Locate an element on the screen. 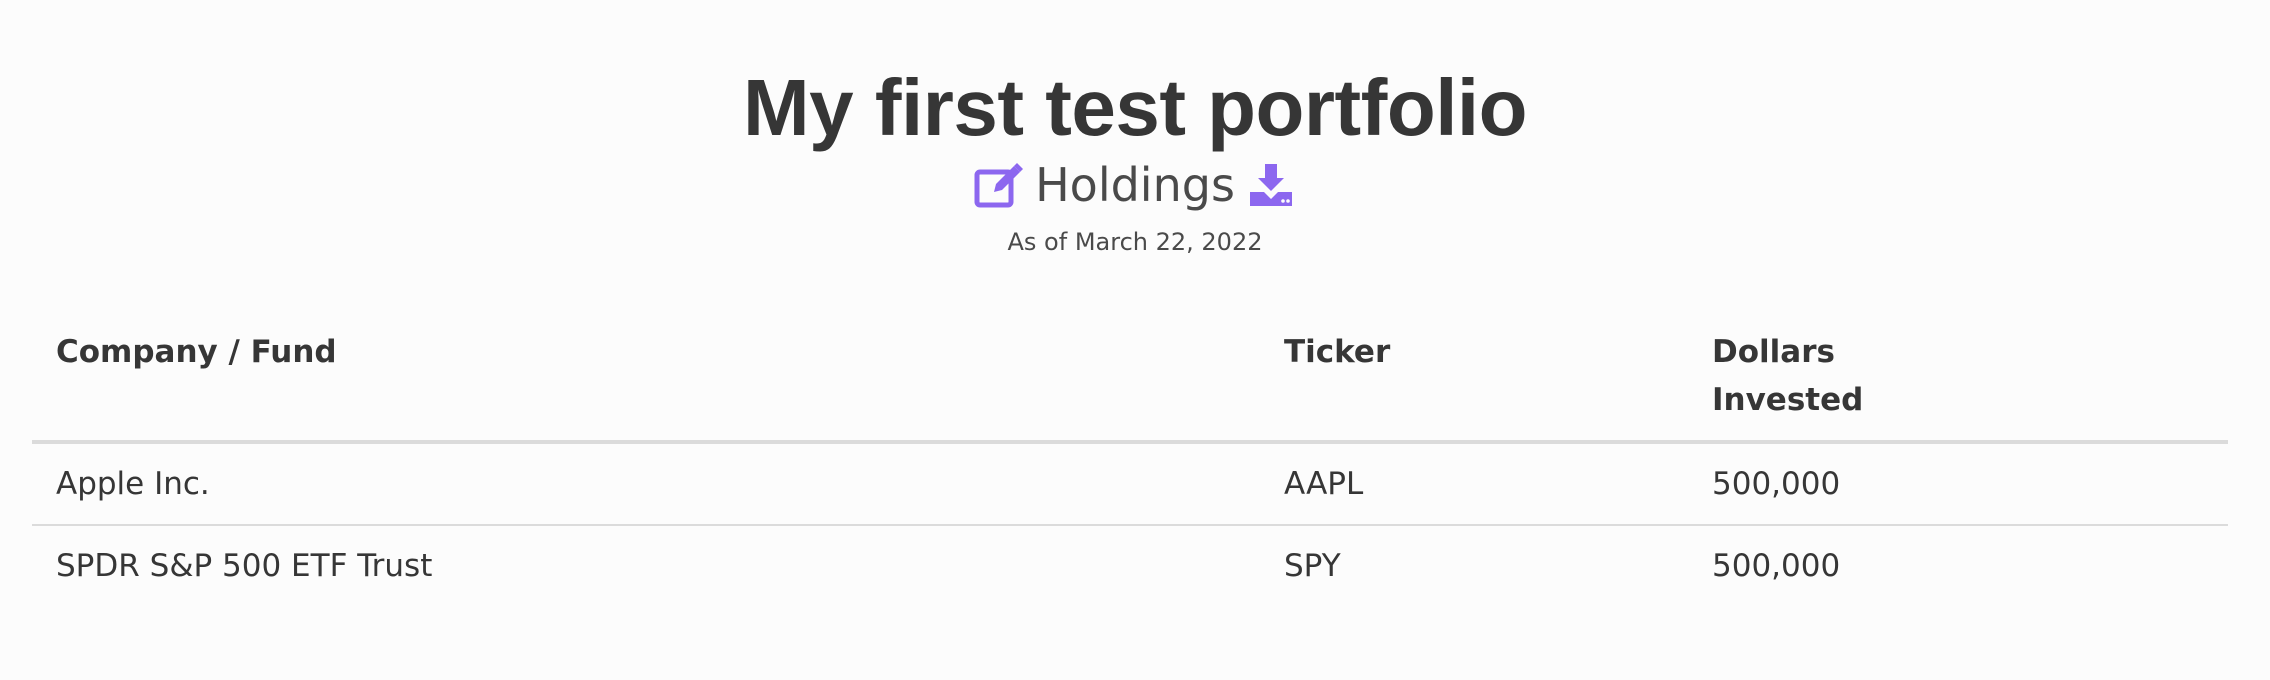 The height and width of the screenshot is (680, 2270). subtitle-row: Holdings is located at coordinates (1135, 185).